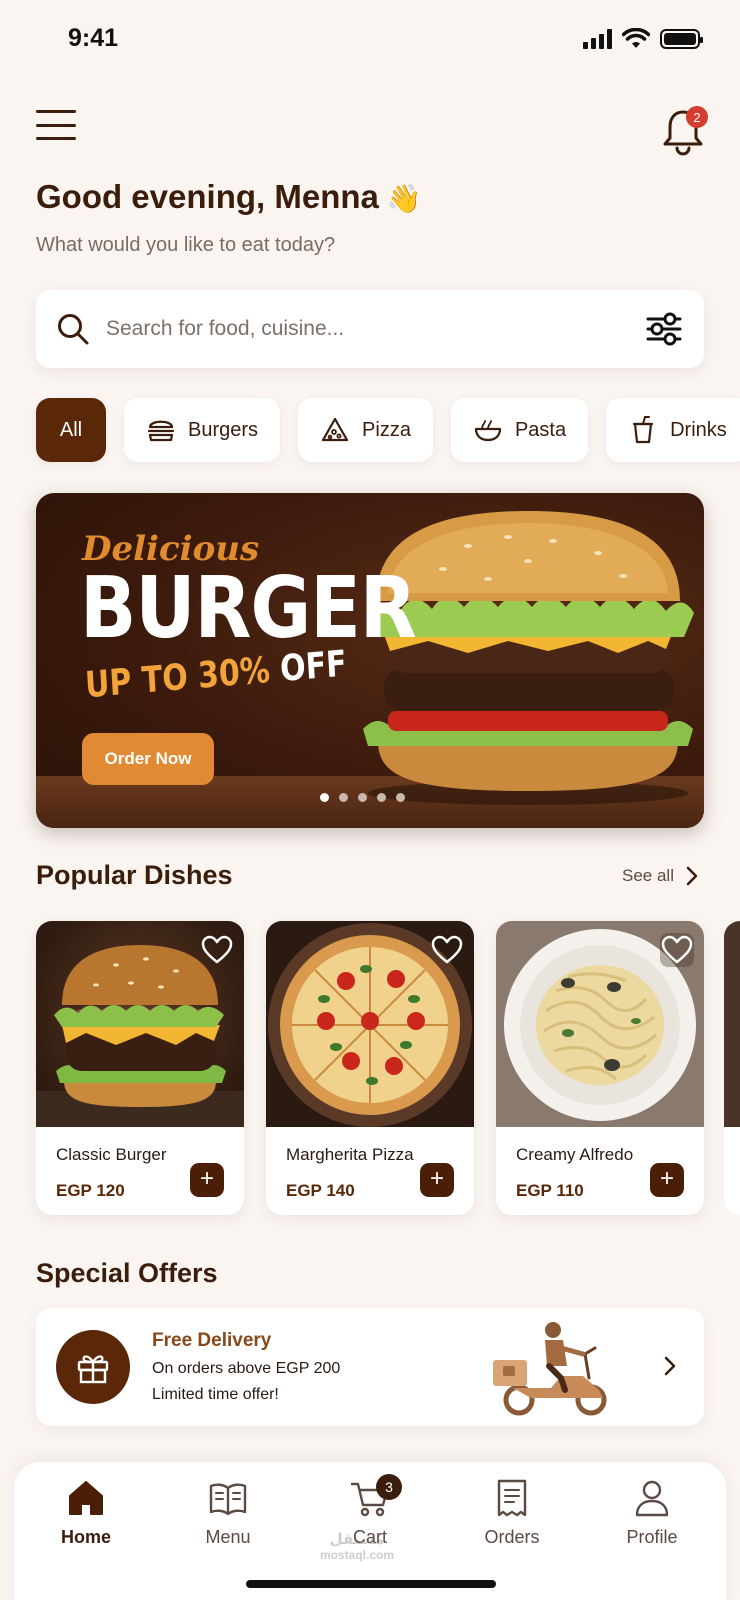  I want to click on cart-count-badge: 3, so click(389, 1487).